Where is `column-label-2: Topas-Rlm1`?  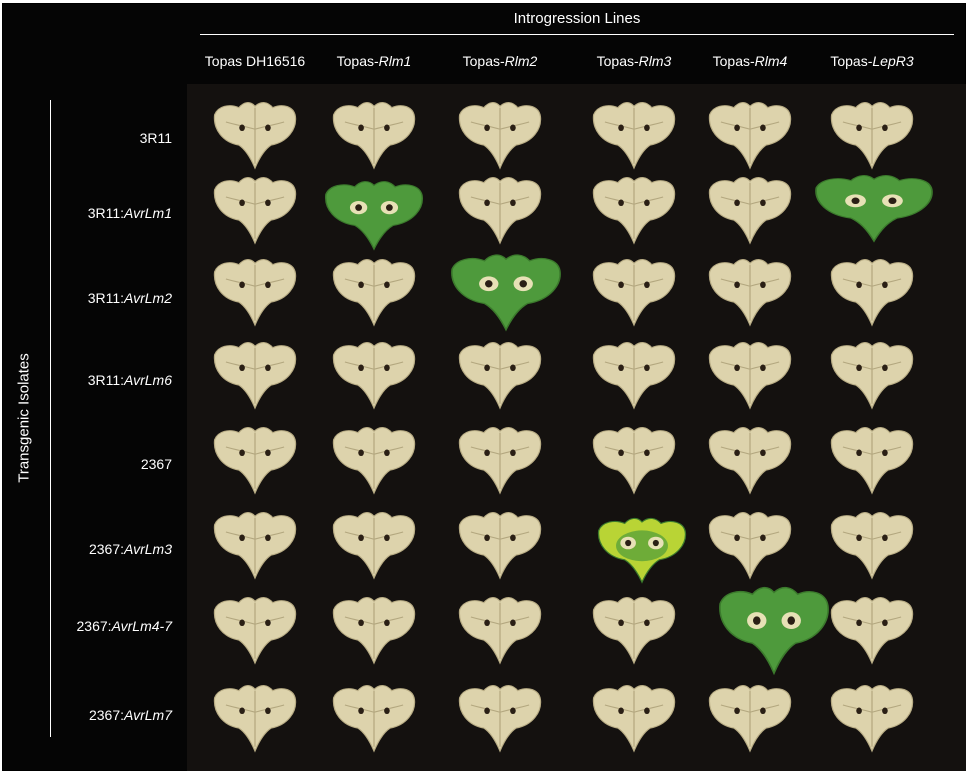 column-label-2: Topas-Rlm1 is located at coordinates (374, 61).